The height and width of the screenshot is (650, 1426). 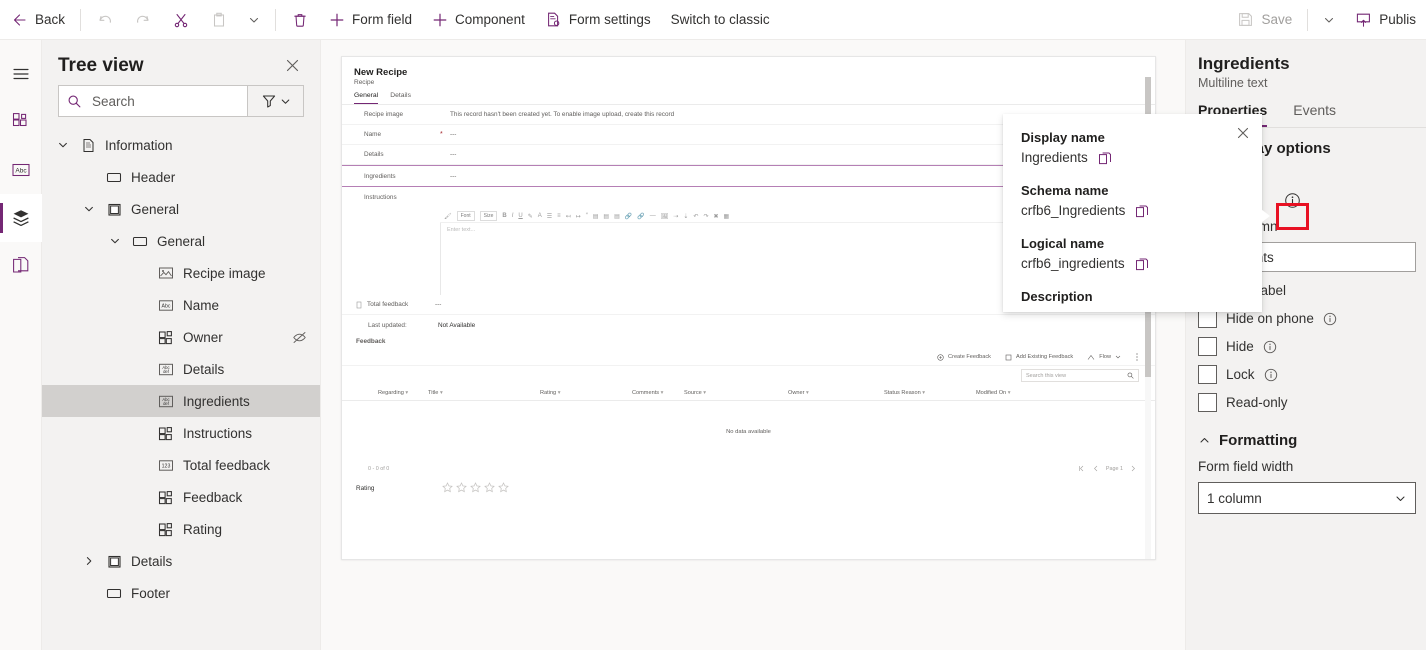 I want to click on rte-rtl-icon: ⇣, so click(x=685, y=216).